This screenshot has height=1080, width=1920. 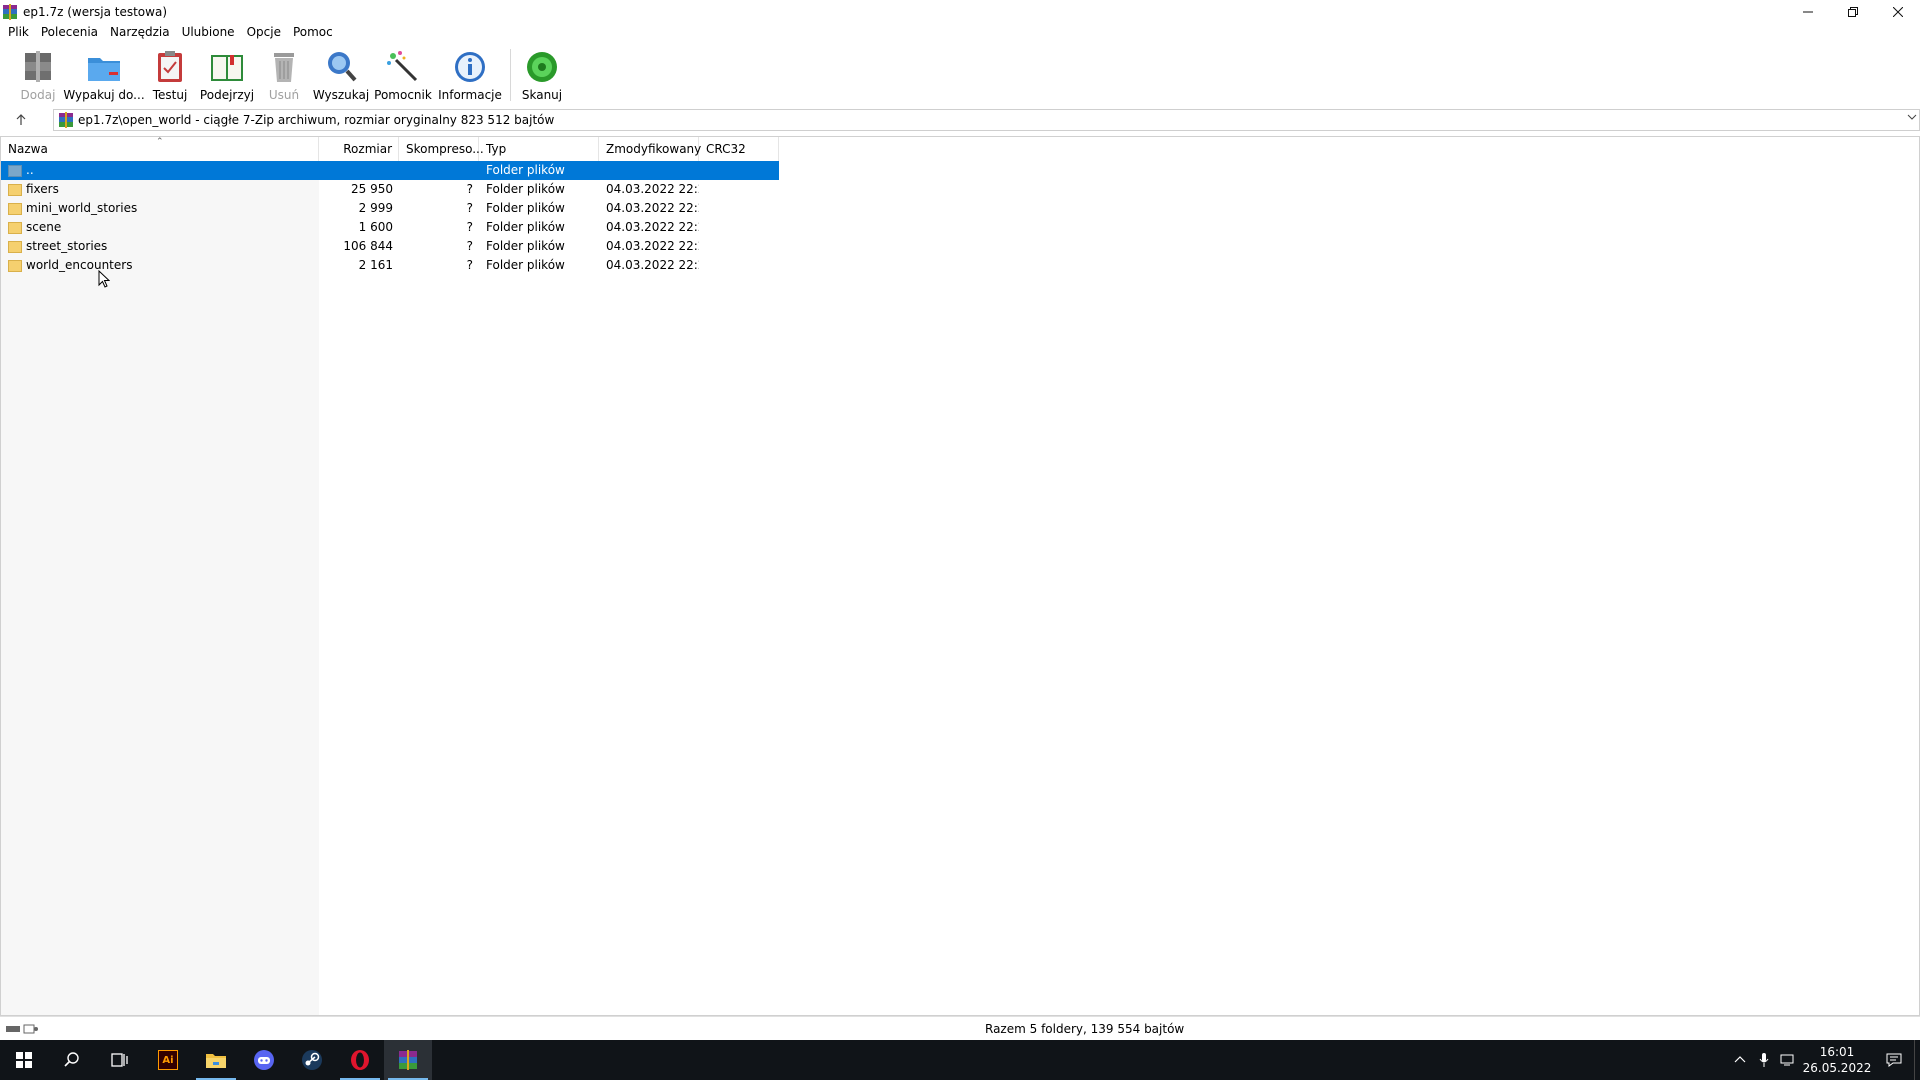 I want to click on add-label: Dodaj, so click(x=38, y=95).